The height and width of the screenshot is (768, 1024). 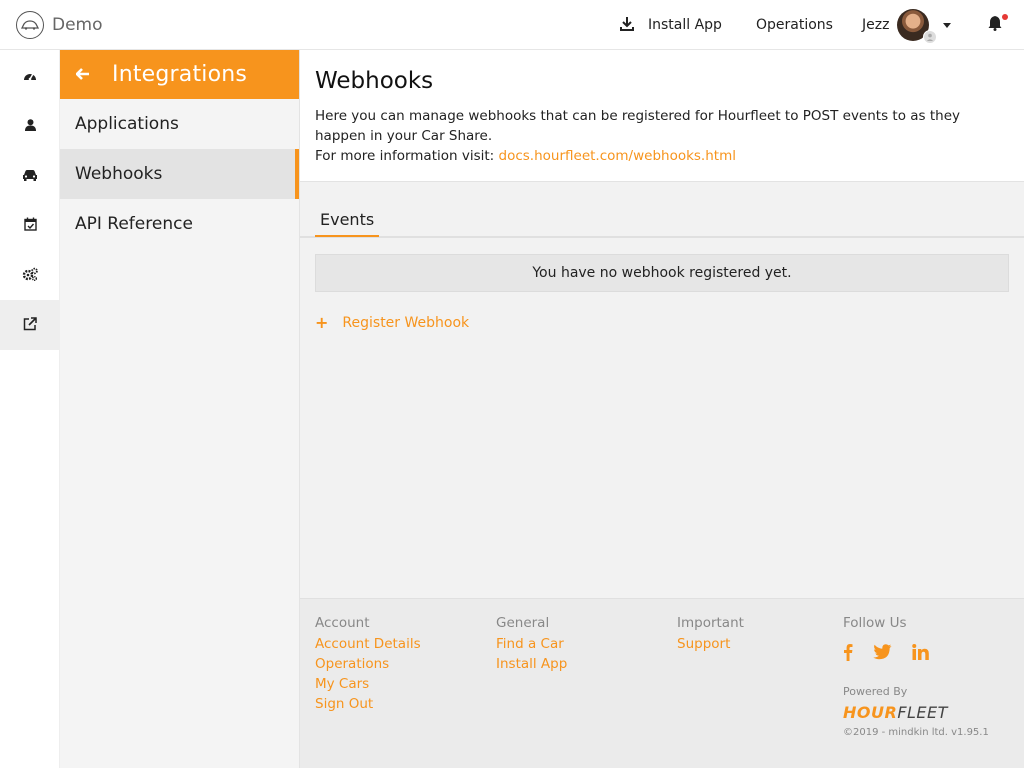 I want to click on arrow-left-icon, so click(x=82, y=74).